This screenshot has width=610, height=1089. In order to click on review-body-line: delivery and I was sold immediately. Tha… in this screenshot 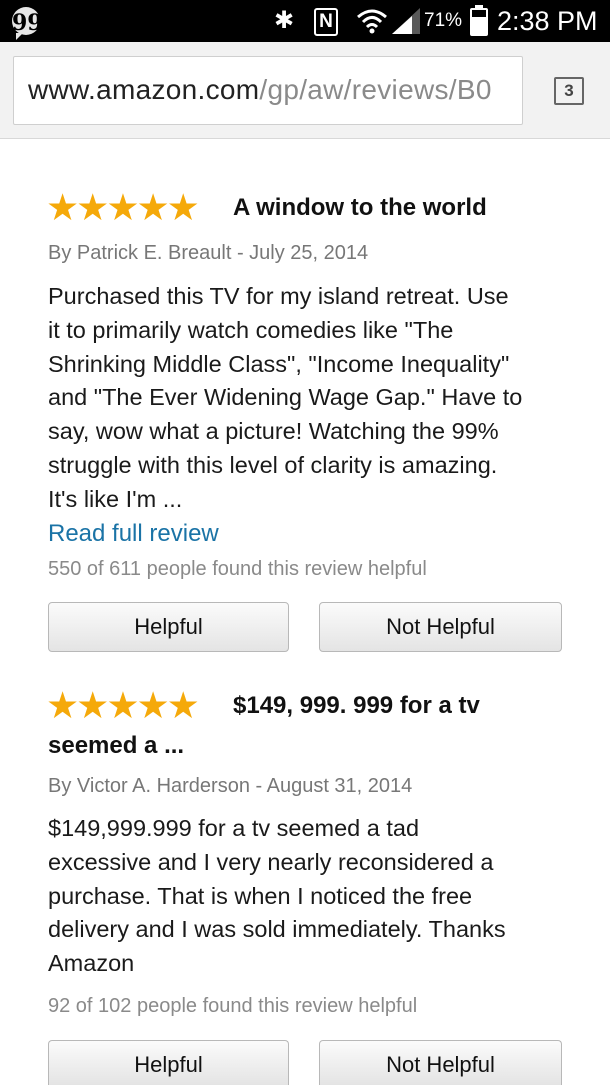, I will do `click(277, 929)`.